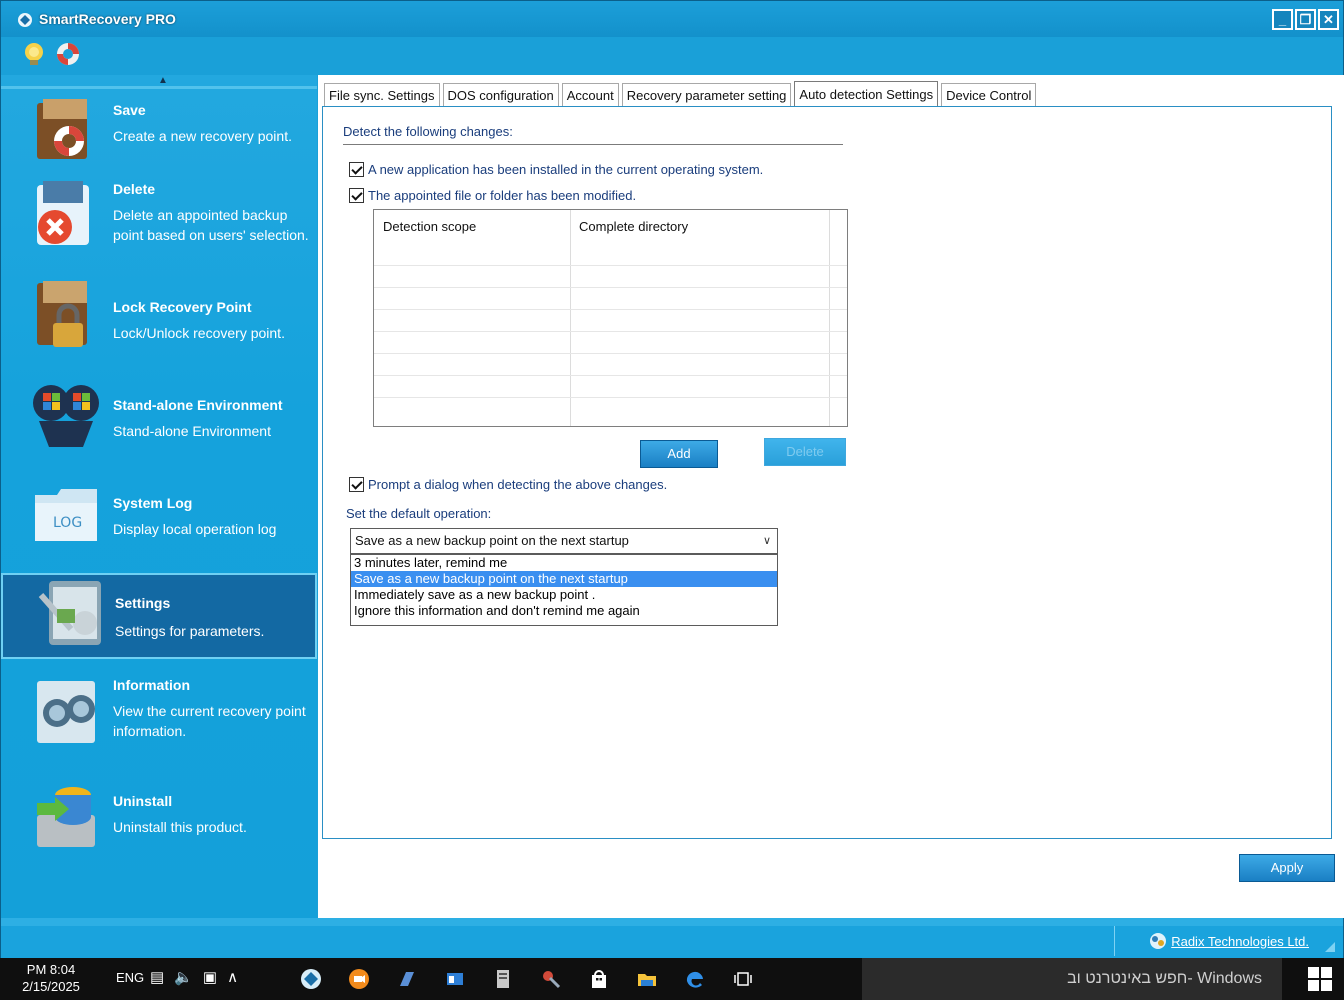 The width and height of the screenshot is (1344, 1000). What do you see at coordinates (180, 827) in the screenshot?
I see `sidebar-item-desc: Uninstall this product.` at bounding box center [180, 827].